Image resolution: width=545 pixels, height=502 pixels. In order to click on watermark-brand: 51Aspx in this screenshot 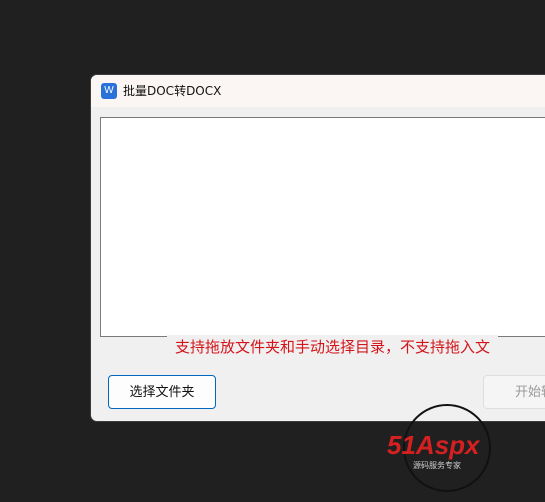, I will do `click(434, 445)`.